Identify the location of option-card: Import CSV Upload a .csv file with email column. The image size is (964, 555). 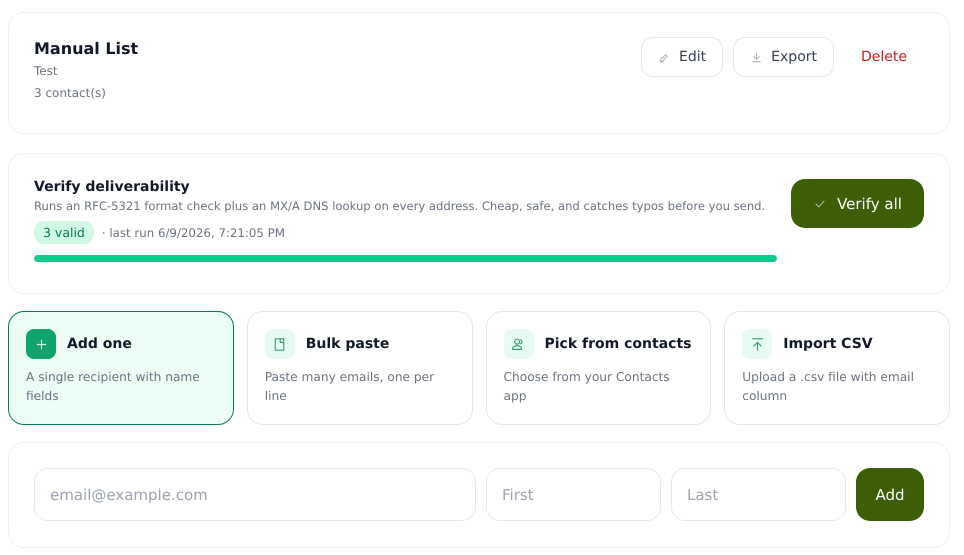
(837, 368).